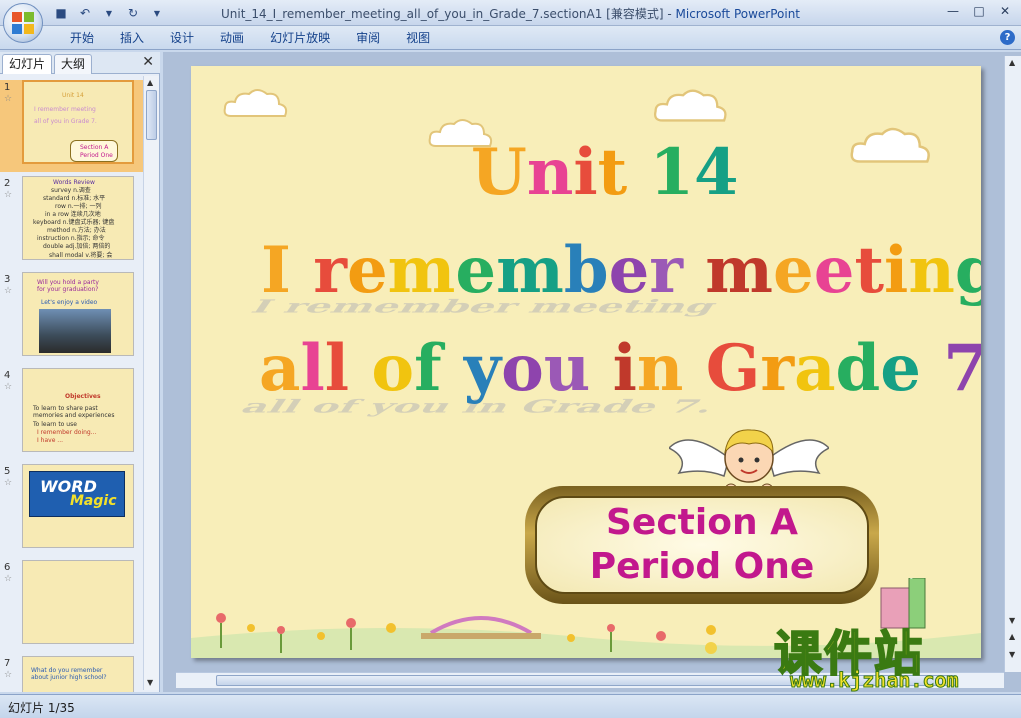 The height and width of the screenshot is (718, 1021). Describe the element at coordinates (7, 663) in the screenshot. I see `thumb-number: 7` at that location.